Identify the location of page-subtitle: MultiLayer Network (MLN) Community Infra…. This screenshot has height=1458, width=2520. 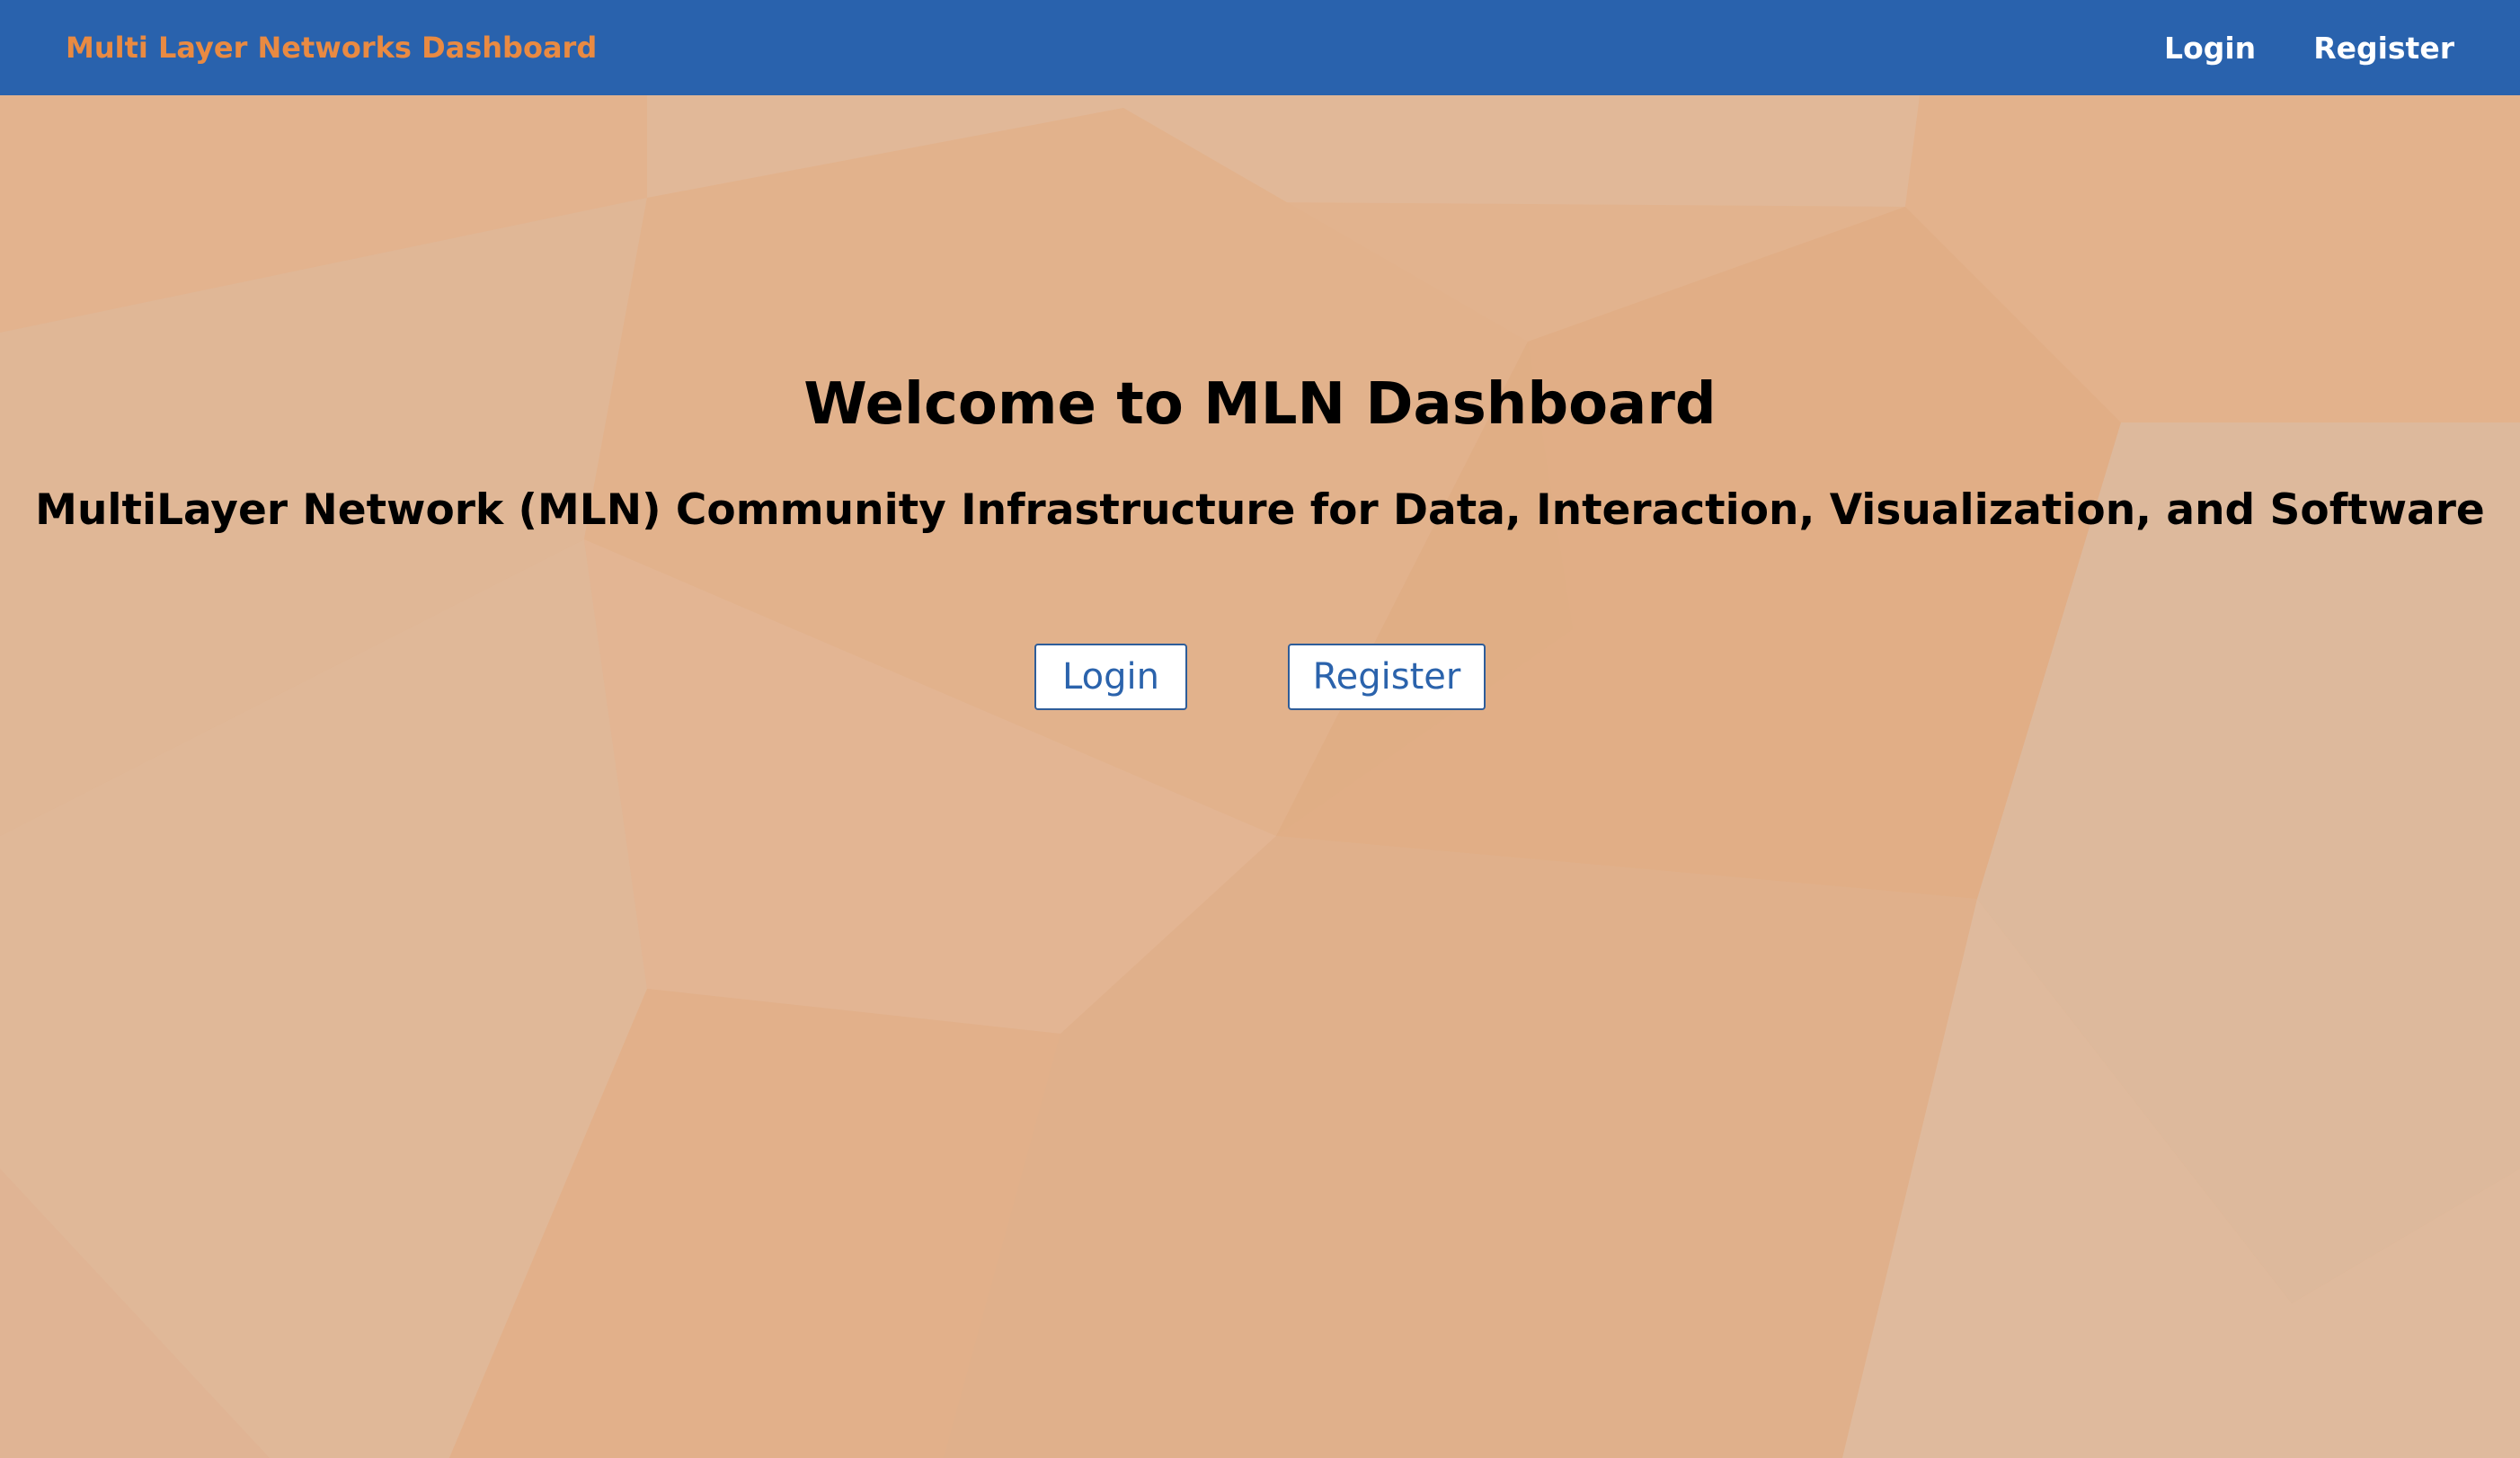
(1260, 510).